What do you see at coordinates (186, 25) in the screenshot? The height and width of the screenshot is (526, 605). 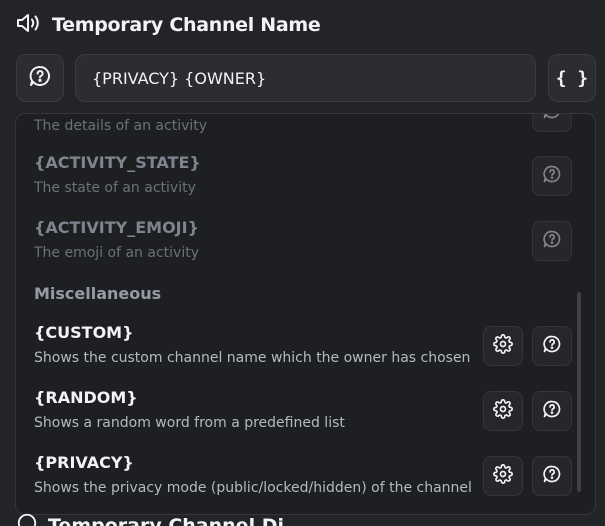 I see `section-title: Temporary Channel Name` at bounding box center [186, 25].